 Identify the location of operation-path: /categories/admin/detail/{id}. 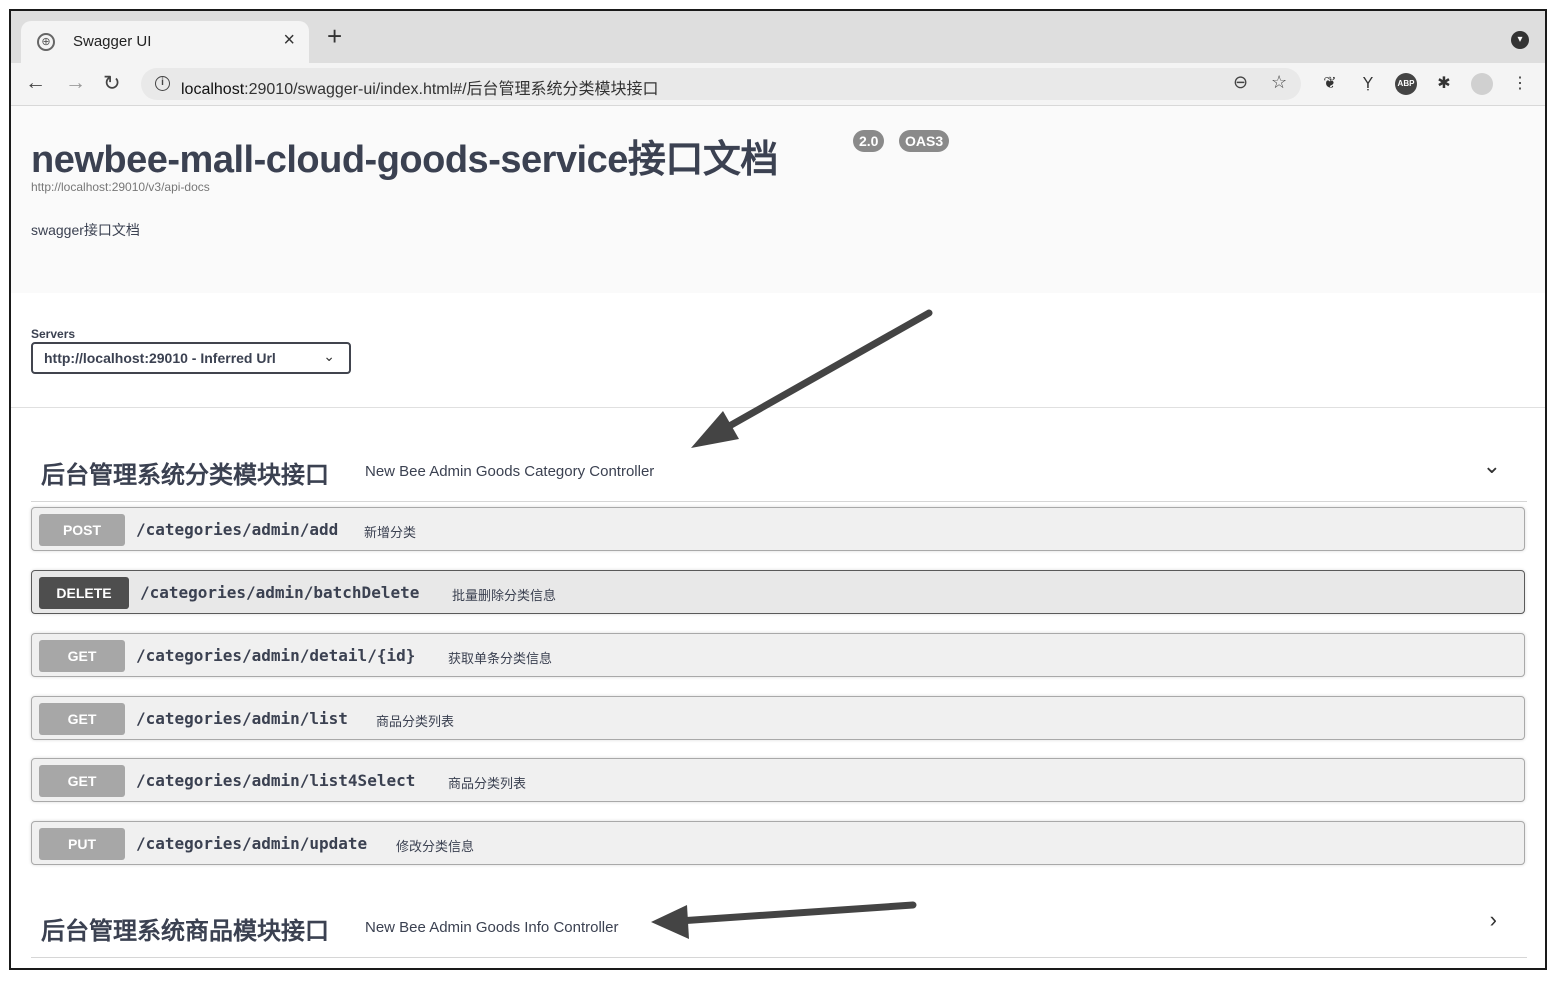
(276, 655).